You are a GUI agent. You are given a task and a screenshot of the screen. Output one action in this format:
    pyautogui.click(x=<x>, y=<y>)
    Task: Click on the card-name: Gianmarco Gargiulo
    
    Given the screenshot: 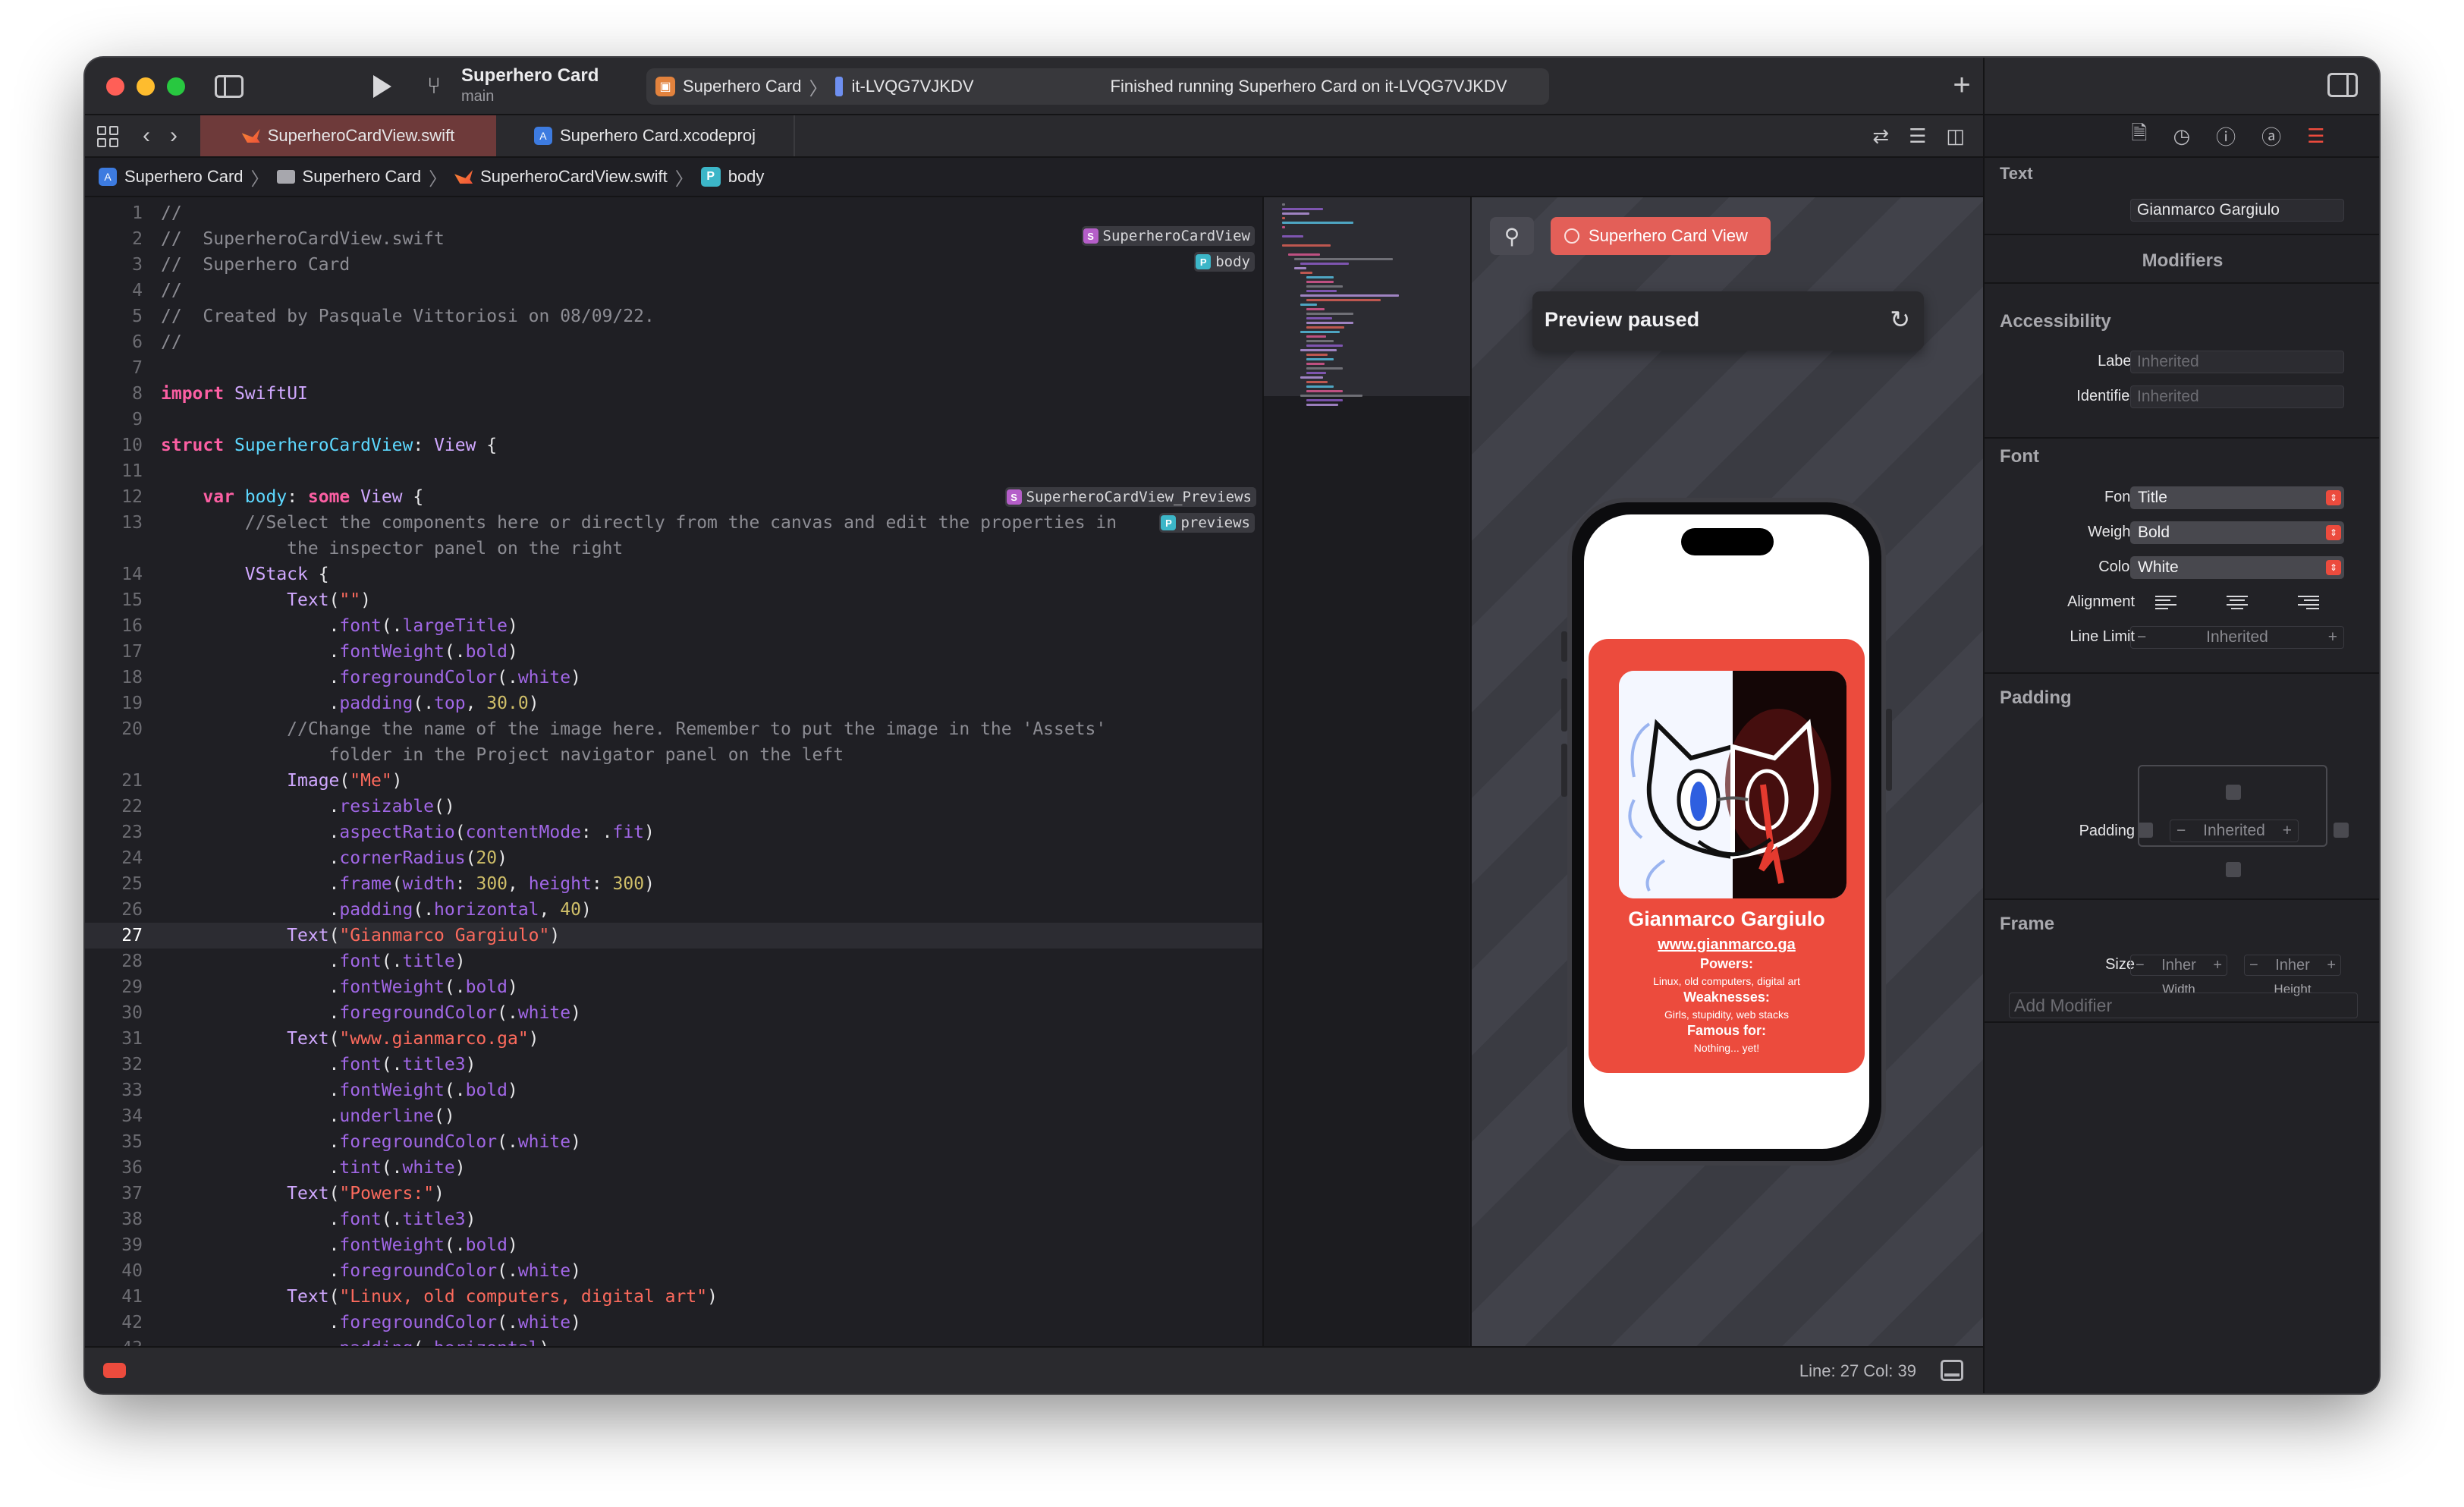 What is the action you would take?
    pyautogui.click(x=1727, y=919)
    